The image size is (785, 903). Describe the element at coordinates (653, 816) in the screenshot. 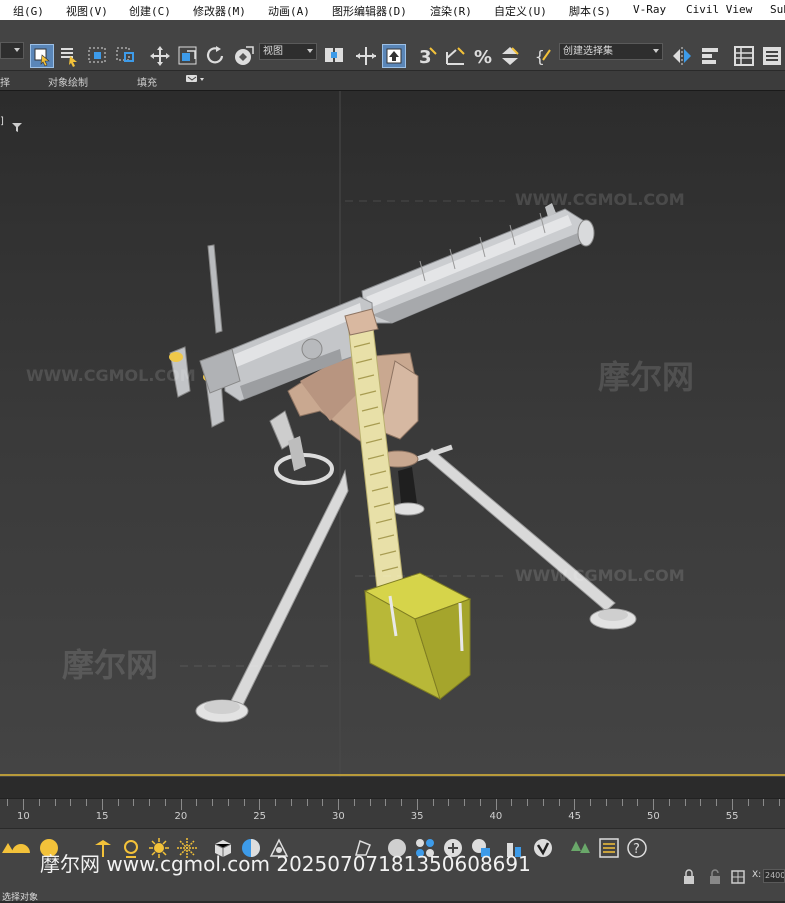

I see `timeline-frame-number: 50` at that location.